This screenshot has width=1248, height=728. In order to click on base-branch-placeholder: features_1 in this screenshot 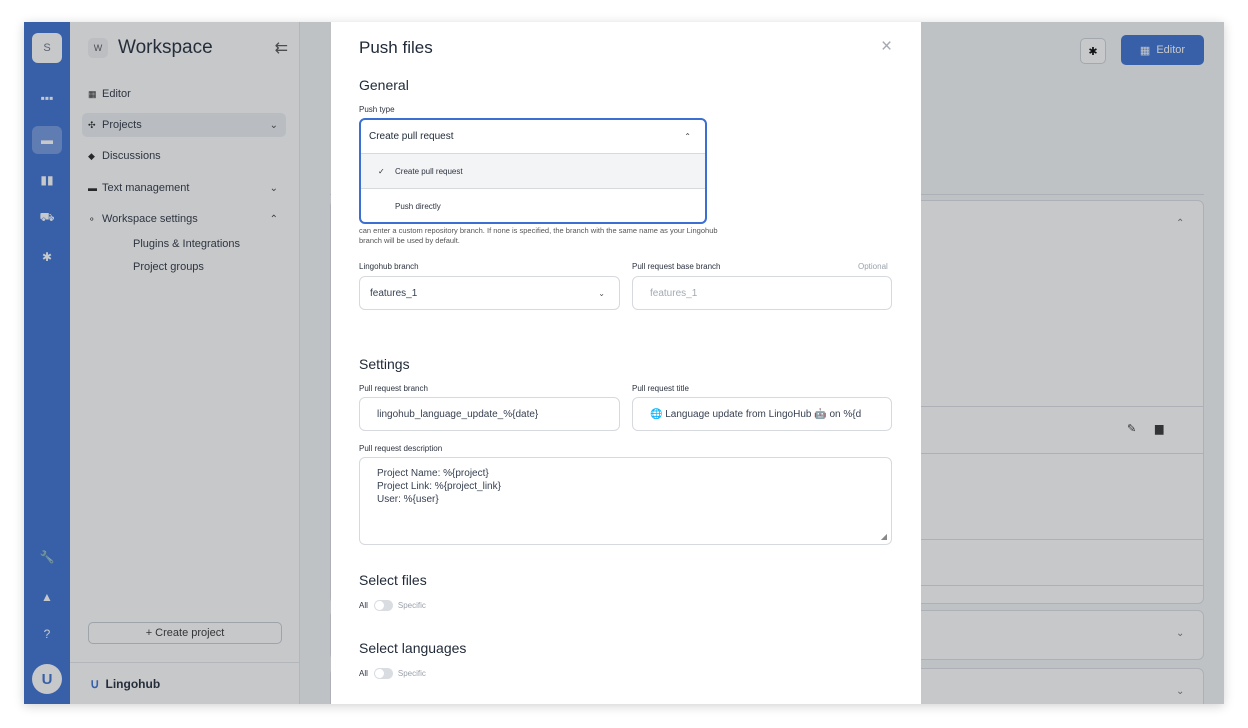, I will do `click(674, 293)`.